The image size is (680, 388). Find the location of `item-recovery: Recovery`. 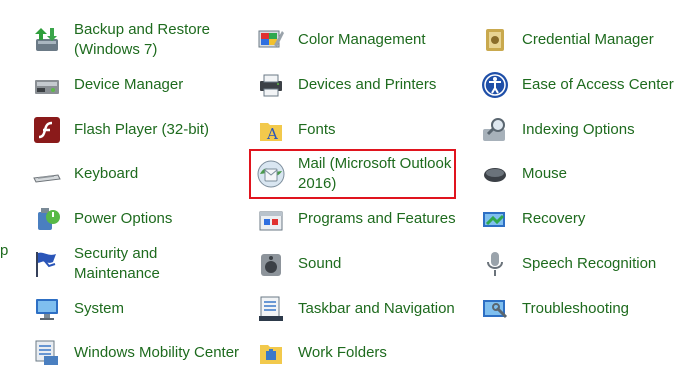

item-recovery: Recovery is located at coordinates (532, 219).